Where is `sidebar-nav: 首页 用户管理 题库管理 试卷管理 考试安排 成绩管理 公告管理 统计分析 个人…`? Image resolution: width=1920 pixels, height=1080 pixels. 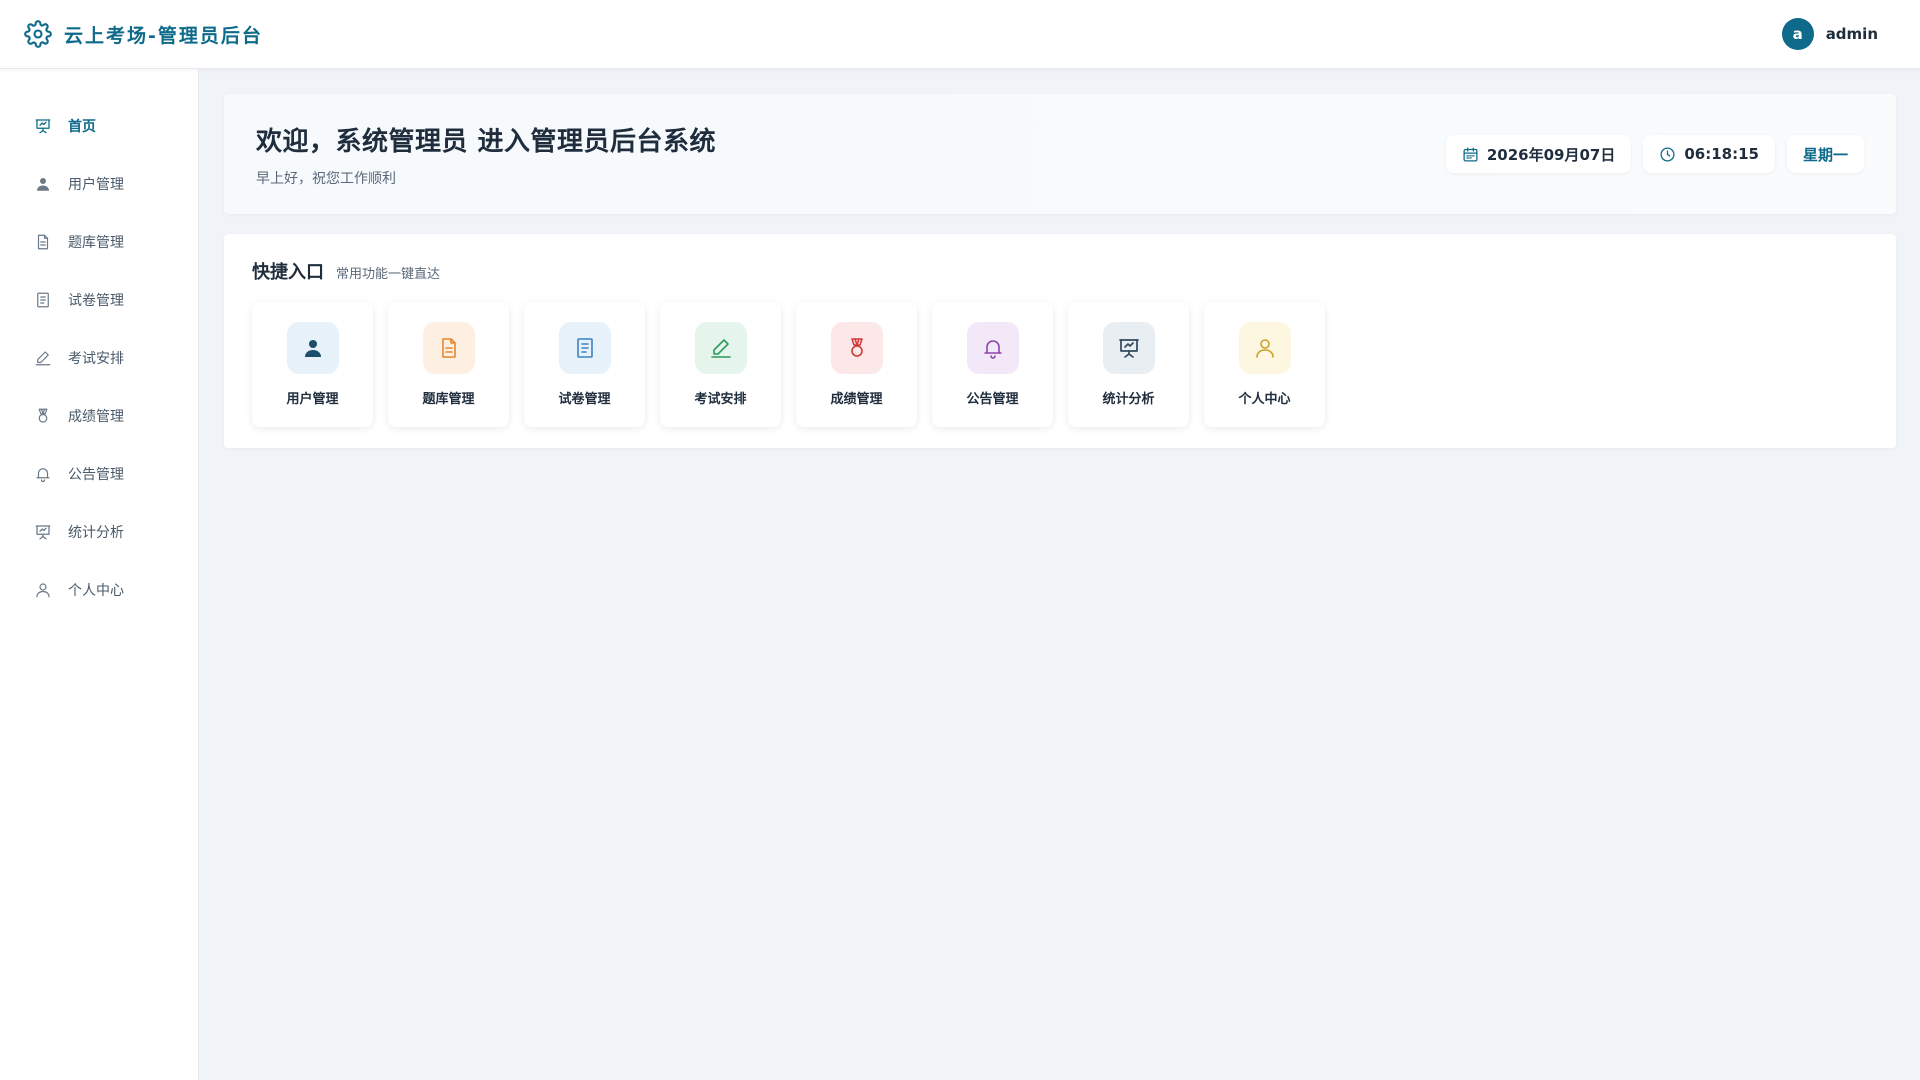 sidebar-nav: 首页 用户管理 题库管理 试卷管理 考试安排 成绩管理 公告管理 统计分析 个人… is located at coordinates (99, 344).